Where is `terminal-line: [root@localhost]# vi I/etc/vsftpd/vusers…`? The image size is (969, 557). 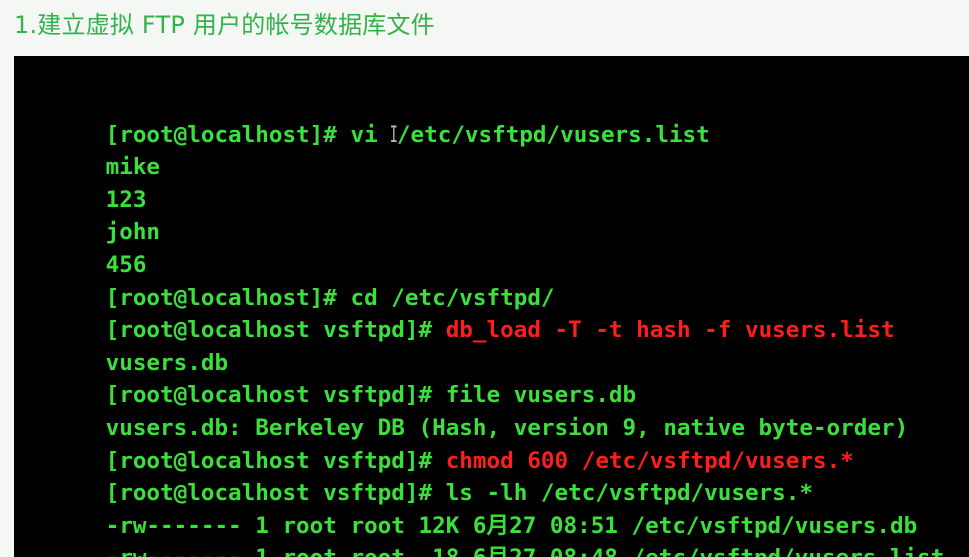
terminal-line: [root@localhost]# vi I/etc/vsftpd/vusers… is located at coordinates (484, 117).